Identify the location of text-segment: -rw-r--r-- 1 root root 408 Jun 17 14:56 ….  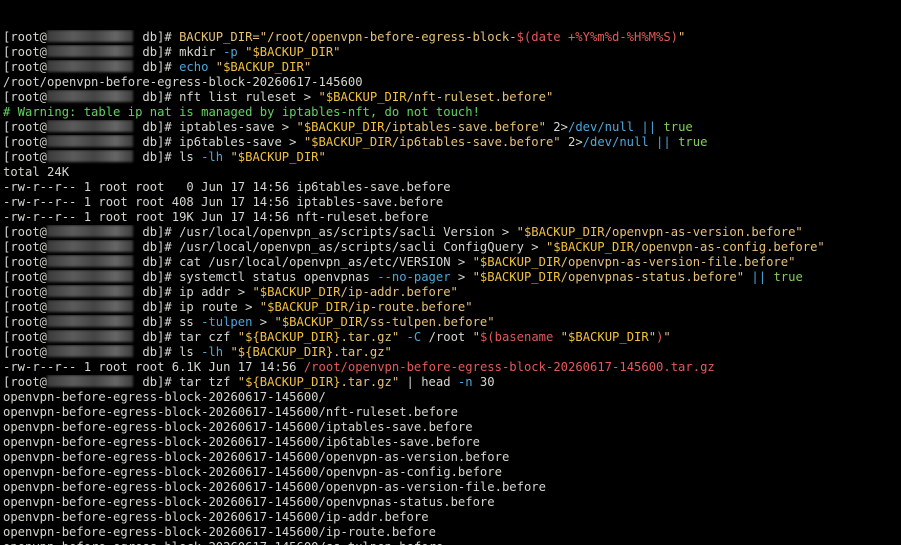
(223, 202).